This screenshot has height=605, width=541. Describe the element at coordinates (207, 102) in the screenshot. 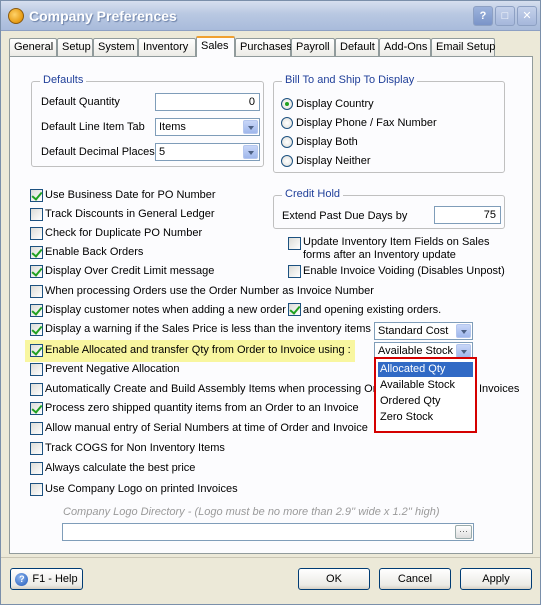

I see `default-quantity-input: 0` at that location.